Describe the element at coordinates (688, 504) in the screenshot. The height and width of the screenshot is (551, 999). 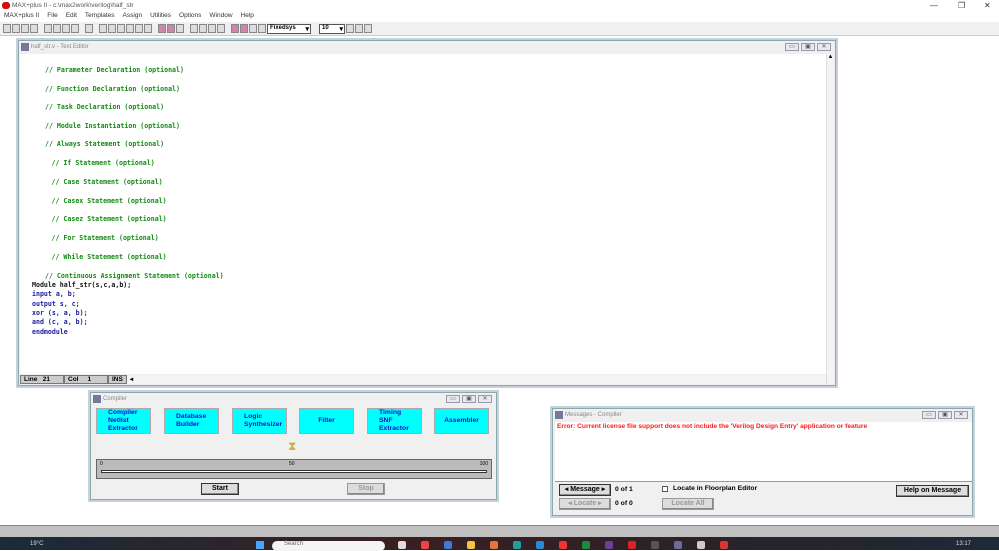
I see `locate-all-button: Locate All` at that location.